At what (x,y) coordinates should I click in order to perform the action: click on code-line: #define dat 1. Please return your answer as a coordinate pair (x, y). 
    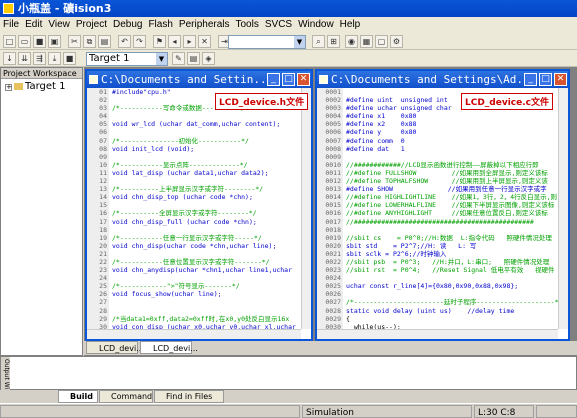
    Looking at the image, I should click on (452, 149).